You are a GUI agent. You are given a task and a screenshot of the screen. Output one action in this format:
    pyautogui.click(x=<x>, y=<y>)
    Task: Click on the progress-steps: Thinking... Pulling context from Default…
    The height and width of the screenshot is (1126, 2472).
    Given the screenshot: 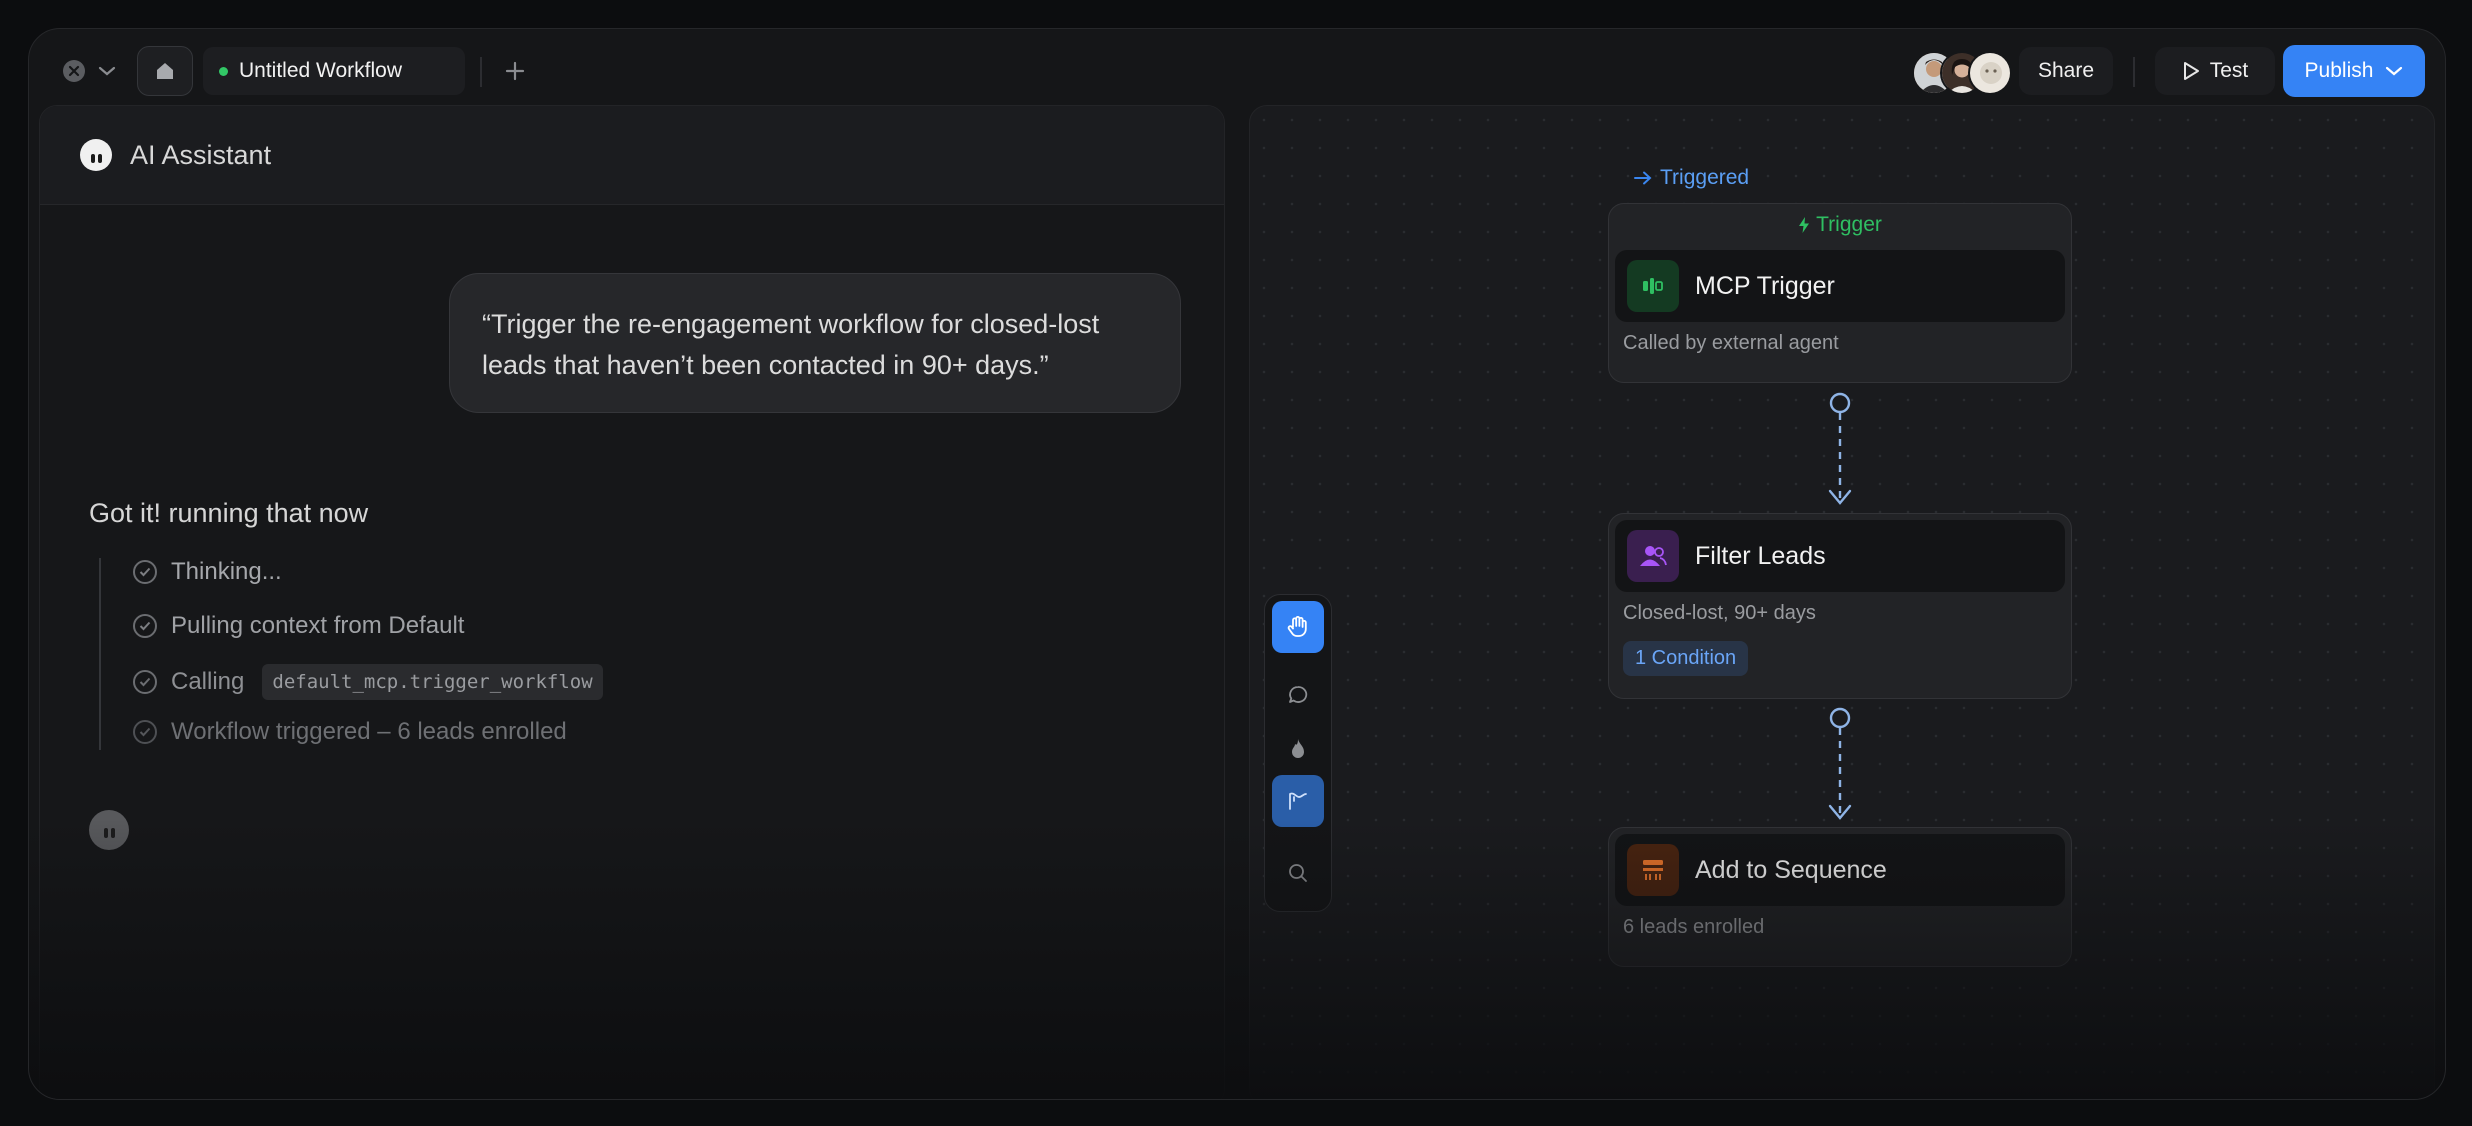 What is the action you would take?
    pyautogui.click(x=400, y=654)
    